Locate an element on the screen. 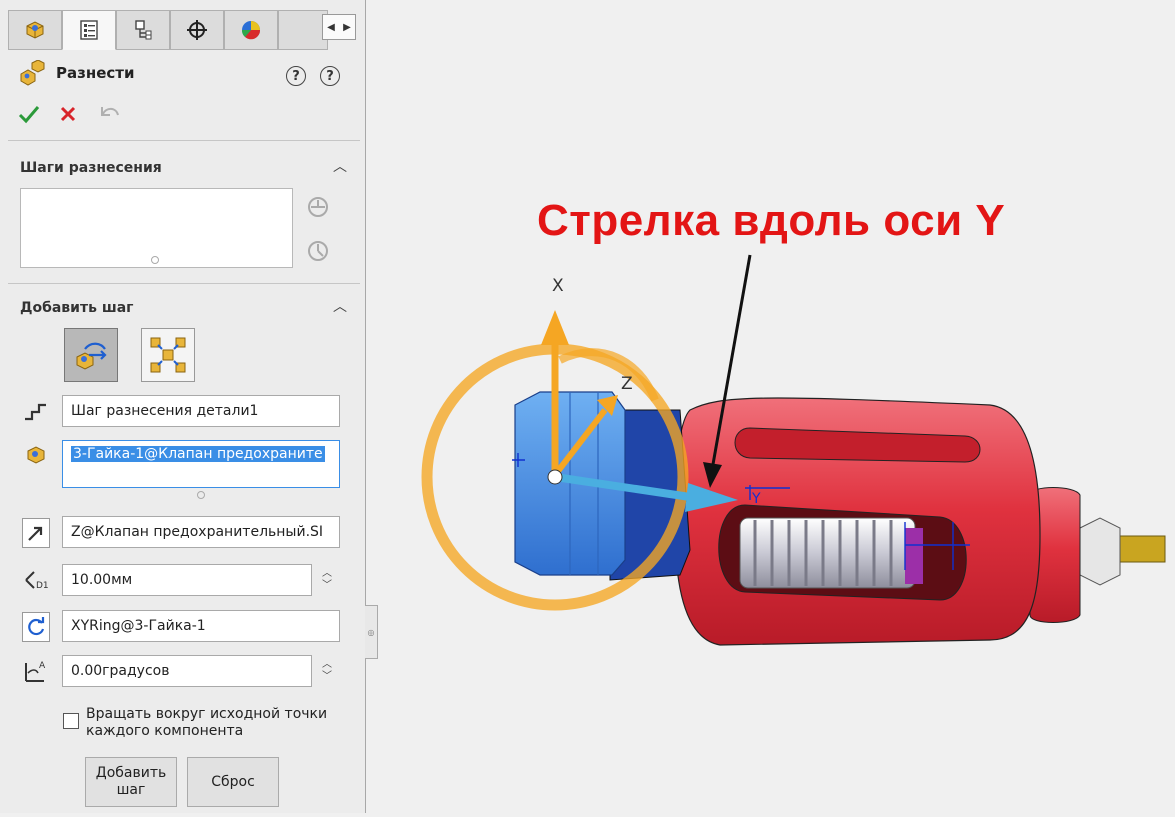 The image size is (1175, 817). add-step-label: шаг is located at coordinates (131, 790).